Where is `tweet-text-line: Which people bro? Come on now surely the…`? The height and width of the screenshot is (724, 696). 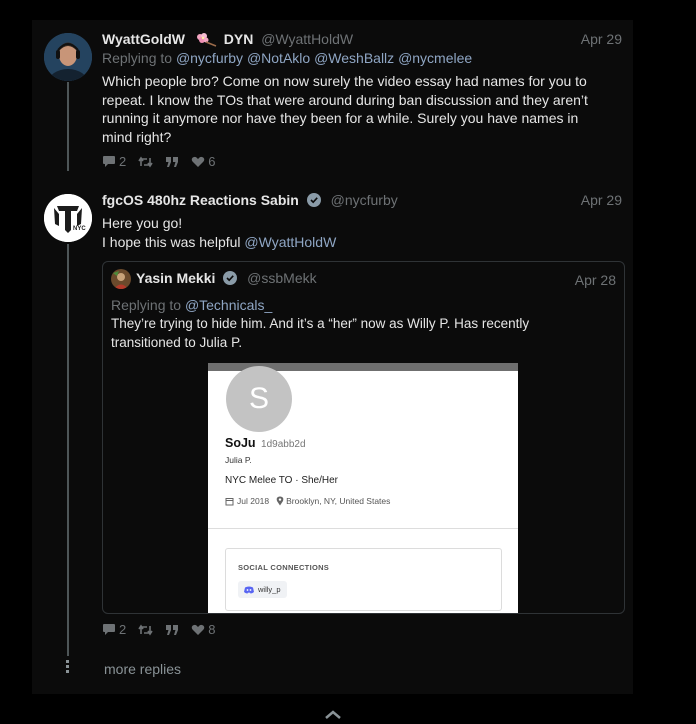 tweet-text-line: Which people bro? Come on now surely the… is located at coordinates (344, 81).